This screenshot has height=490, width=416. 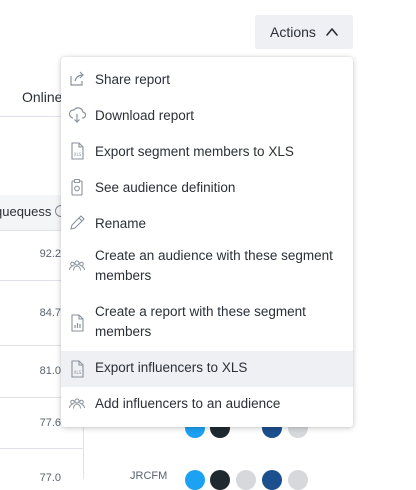 I want to click on table-cell-value: 84.7, so click(x=50, y=313).